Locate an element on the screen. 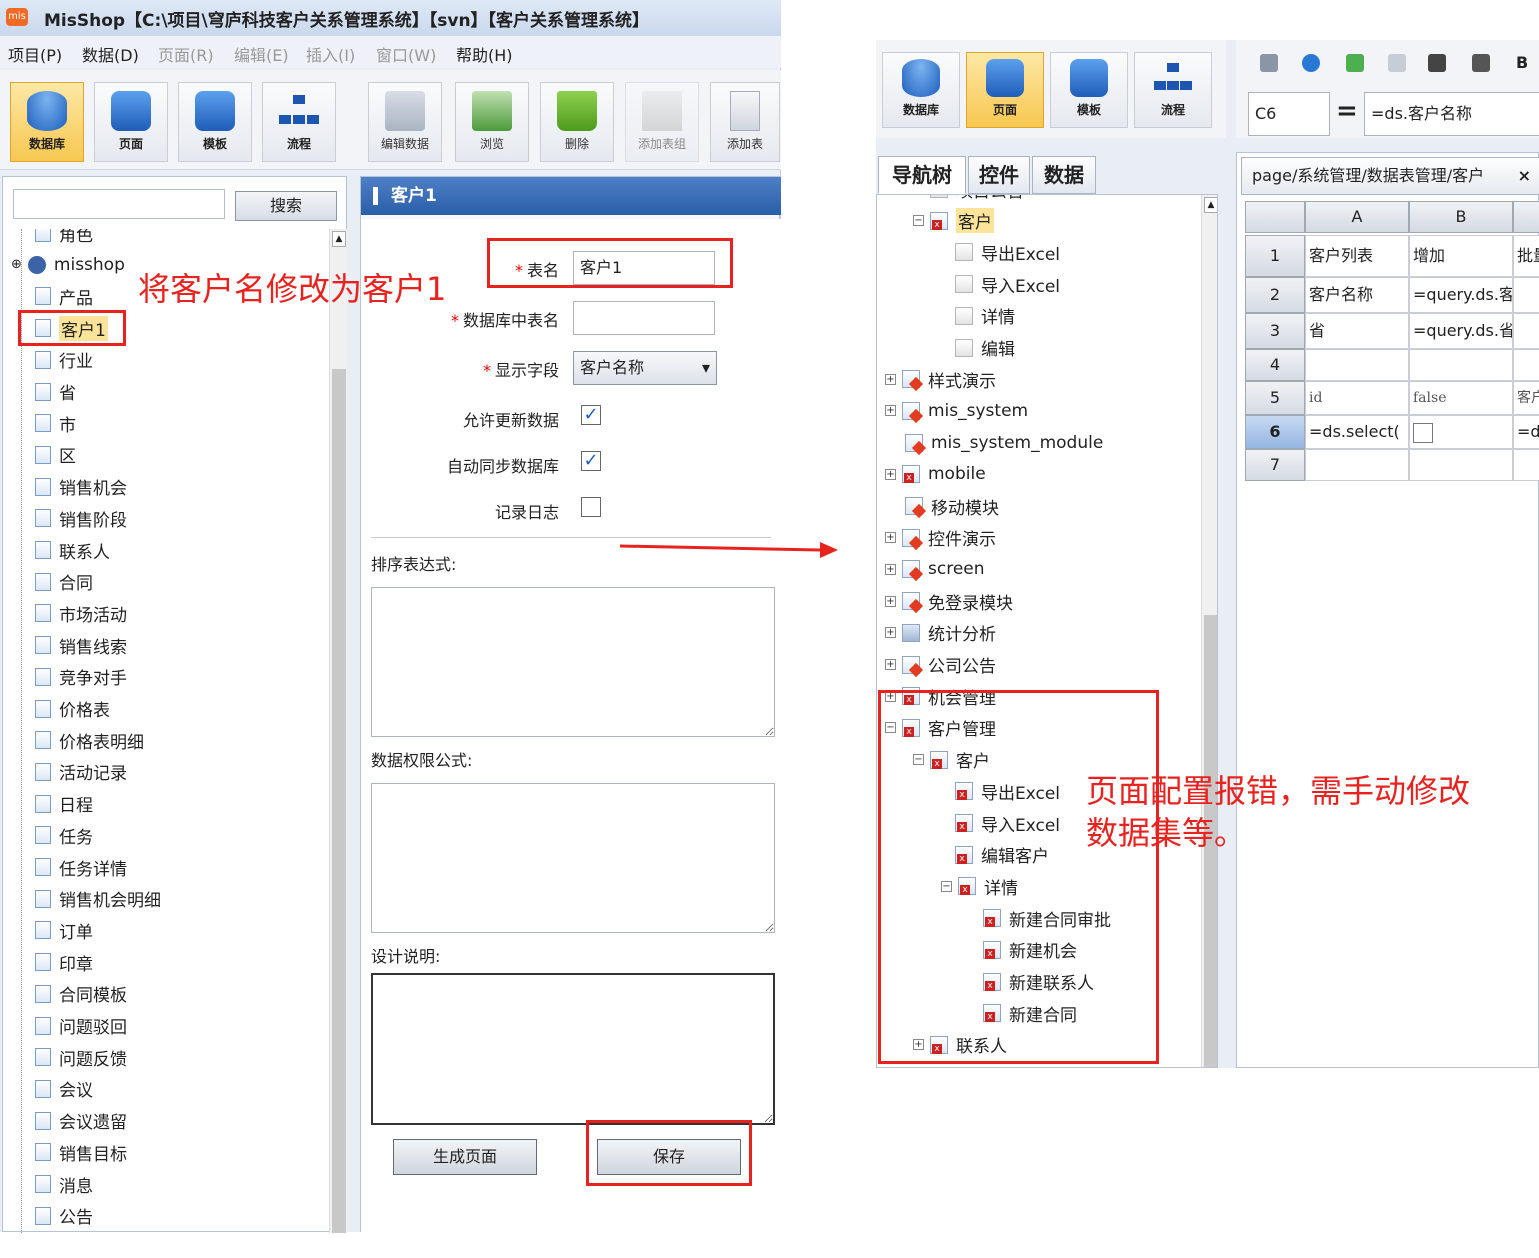  sidebar-item: 销售机会 is located at coordinates (81, 487).